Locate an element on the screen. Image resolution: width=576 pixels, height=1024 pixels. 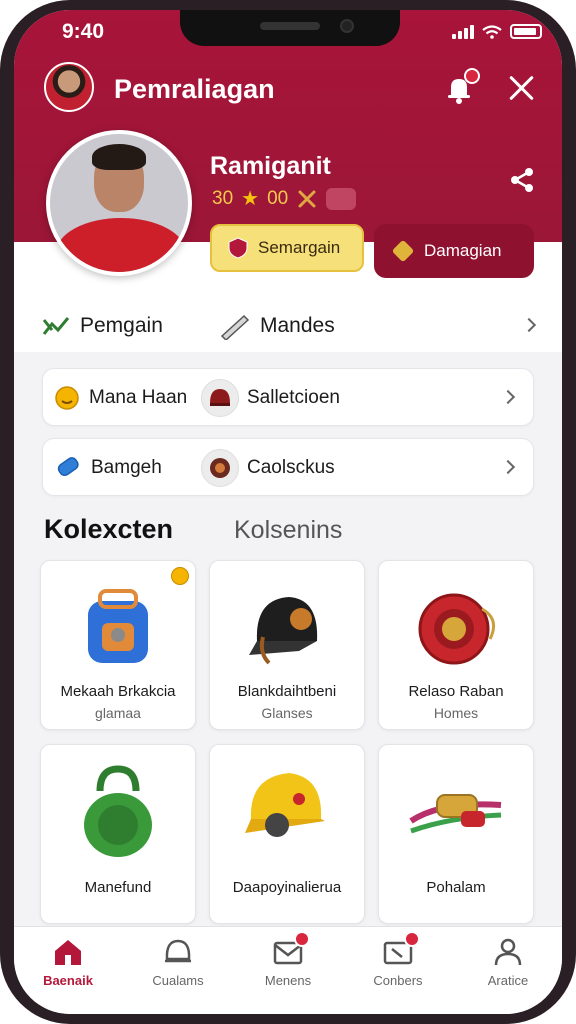
speaker-grille is located at coordinates (290, 26).